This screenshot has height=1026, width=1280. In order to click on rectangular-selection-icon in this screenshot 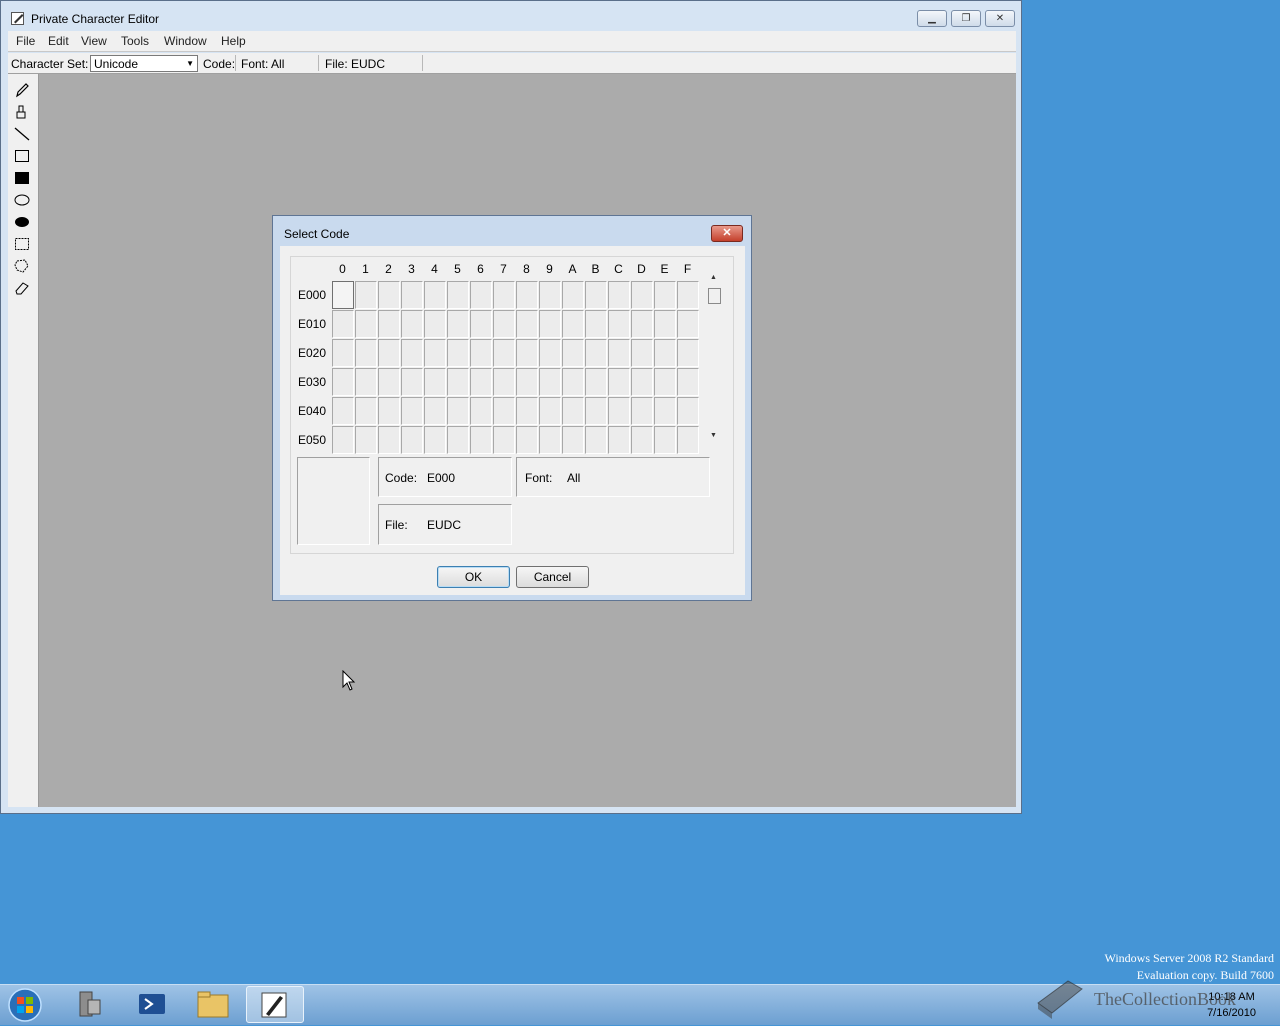, I will do `click(22, 244)`.